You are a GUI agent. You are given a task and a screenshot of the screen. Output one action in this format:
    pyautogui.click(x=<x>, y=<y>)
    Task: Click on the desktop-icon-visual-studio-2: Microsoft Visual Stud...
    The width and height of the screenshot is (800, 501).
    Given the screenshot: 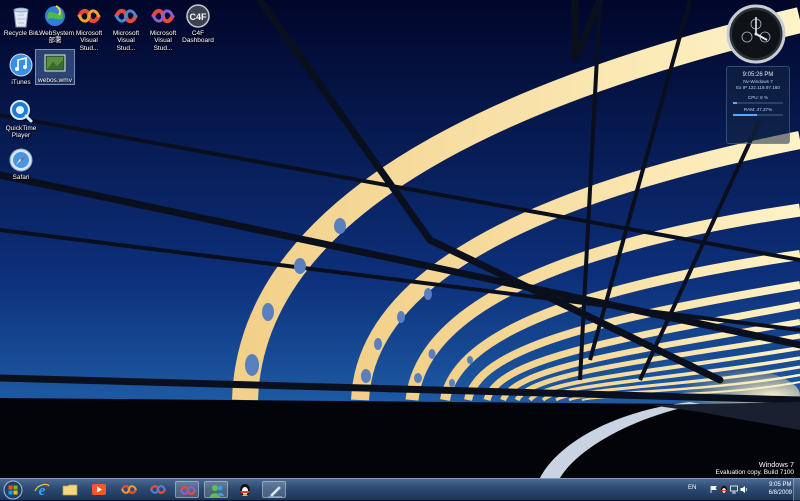 What is the action you would take?
    pyautogui.click(x=126, y=27)
    